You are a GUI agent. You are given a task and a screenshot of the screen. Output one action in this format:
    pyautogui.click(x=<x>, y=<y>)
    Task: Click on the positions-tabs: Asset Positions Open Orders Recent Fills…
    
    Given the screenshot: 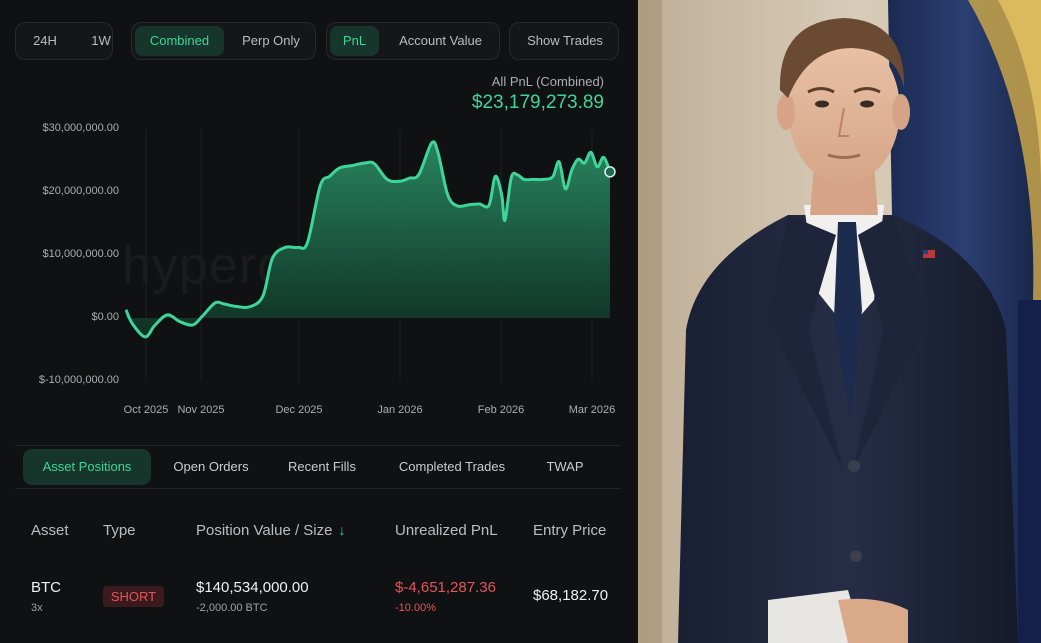 What is the action you would take?
    pyautogui.click(x=318, y=467)
    